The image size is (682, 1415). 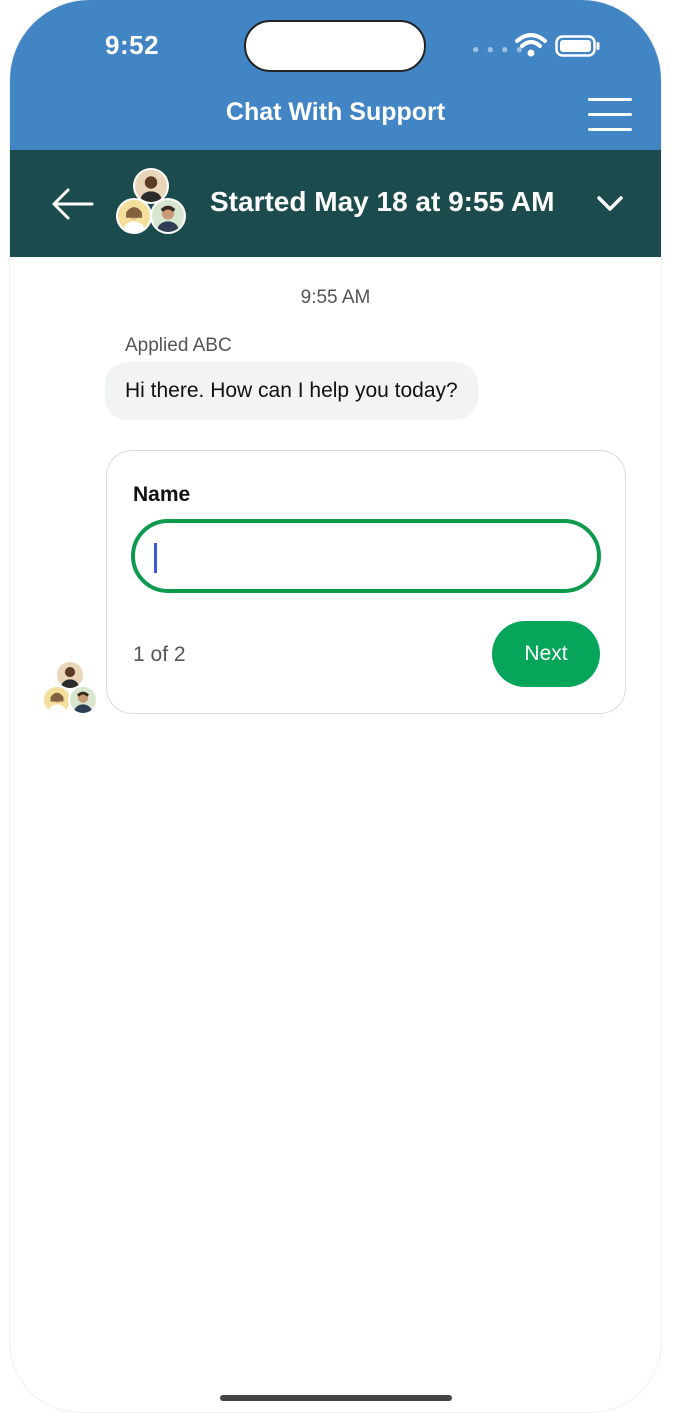 I want to click on text-cursor, so click(x=155, y=558).